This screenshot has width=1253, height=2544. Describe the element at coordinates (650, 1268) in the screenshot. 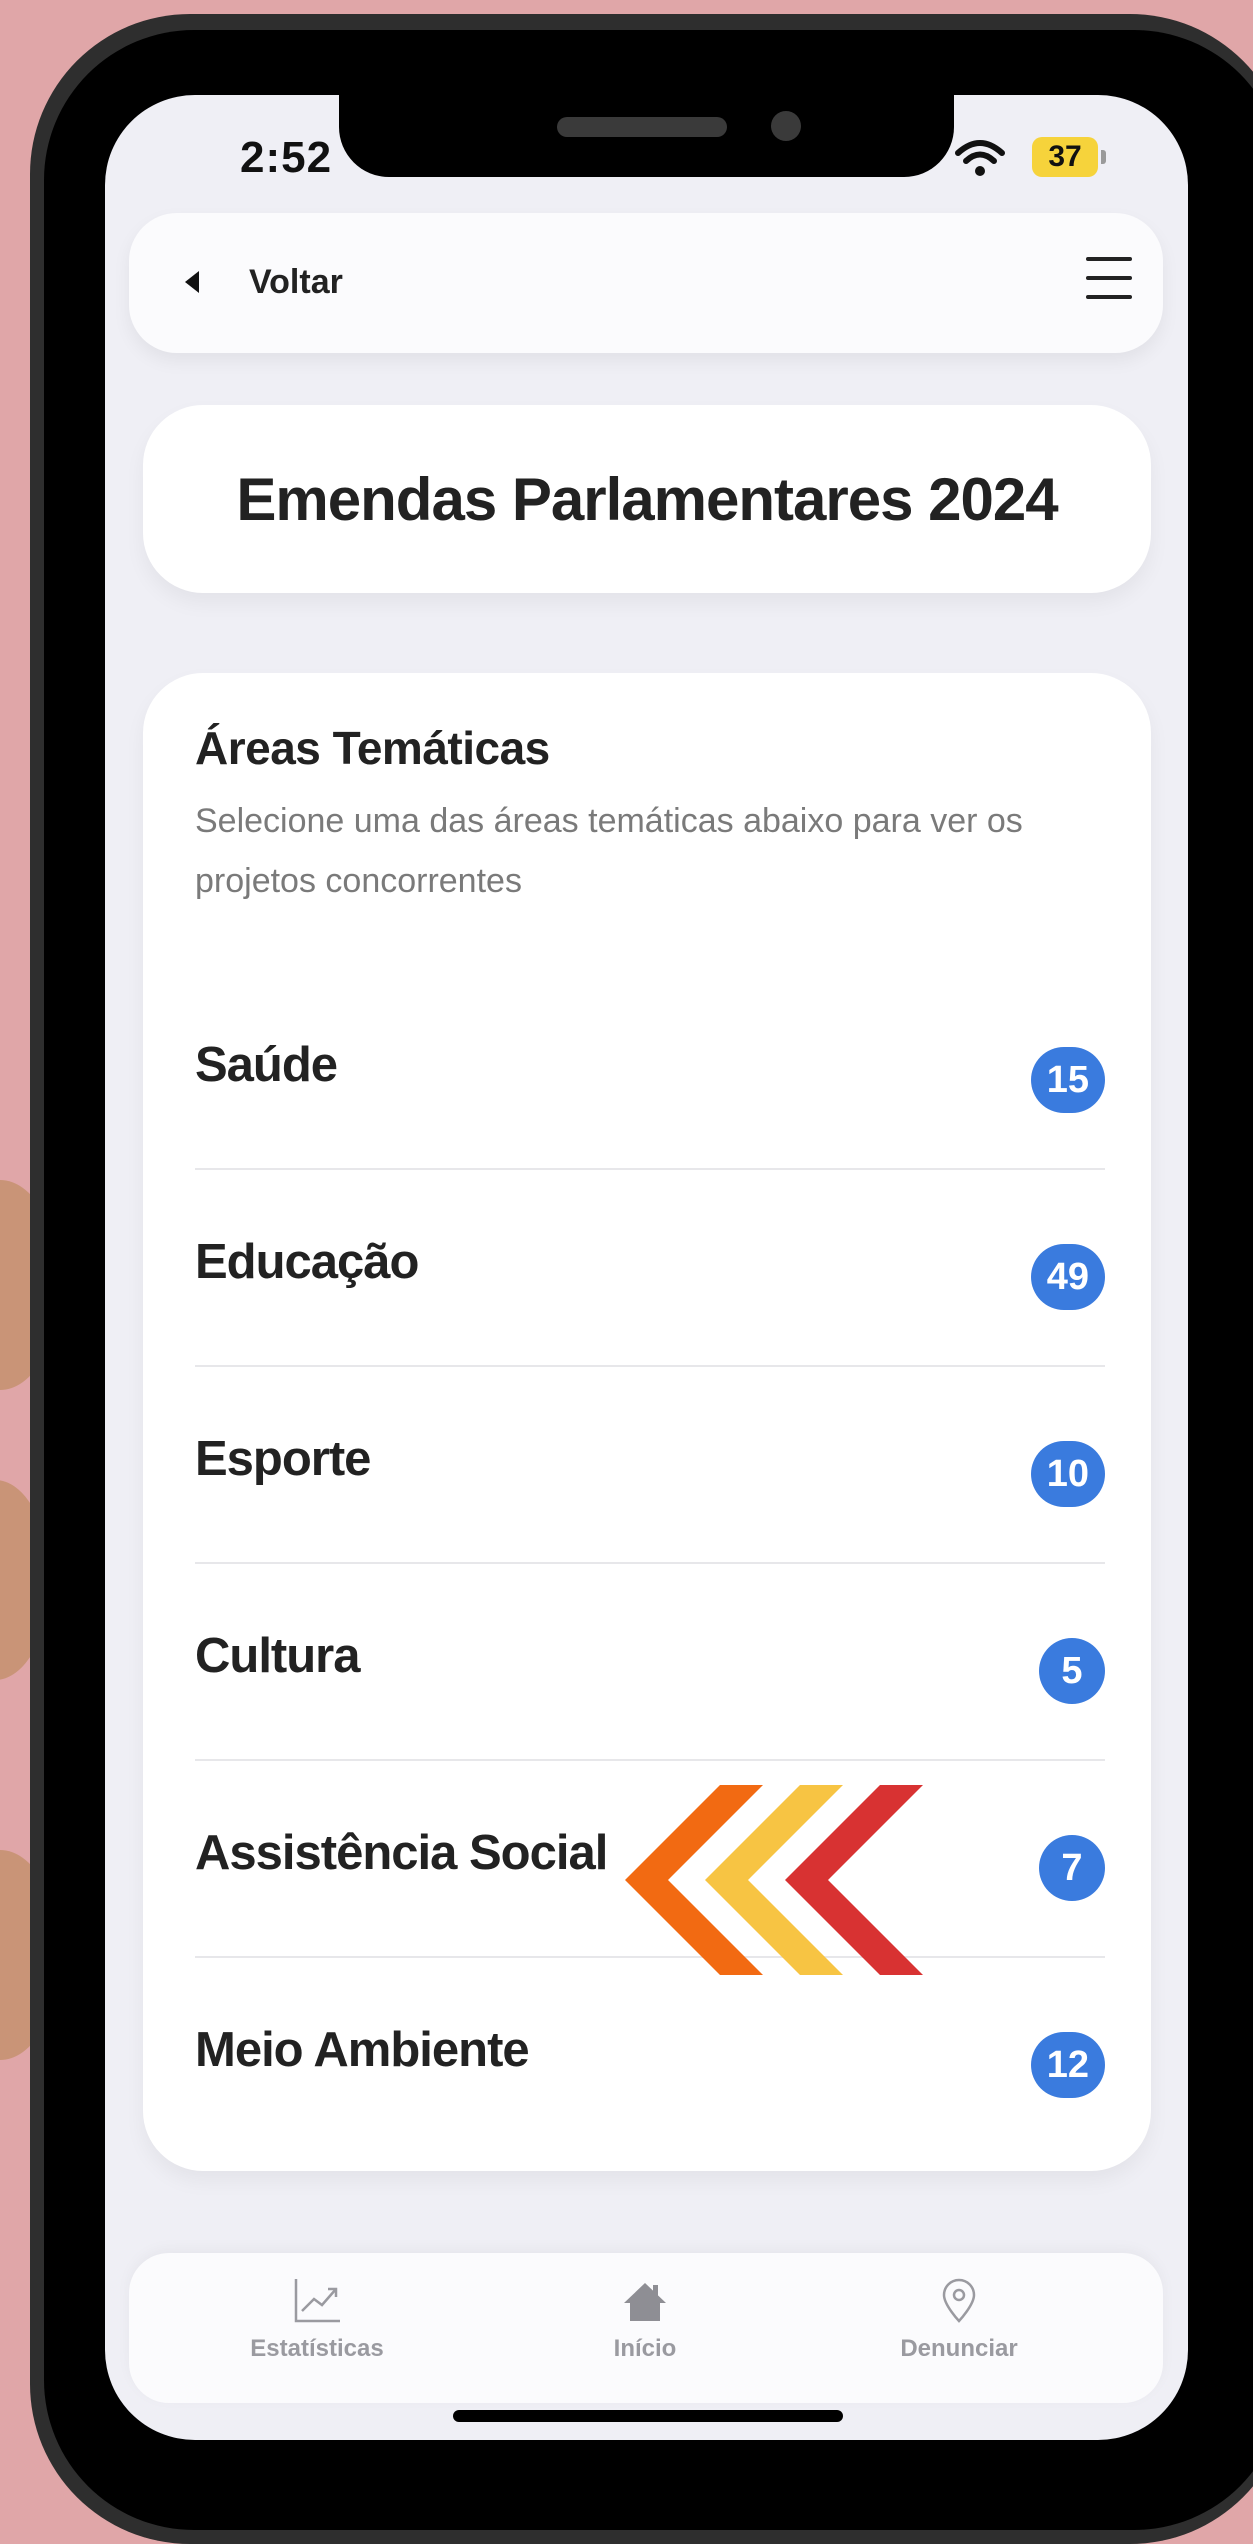

I see `area-item-educacao: Educação 49` at that location.